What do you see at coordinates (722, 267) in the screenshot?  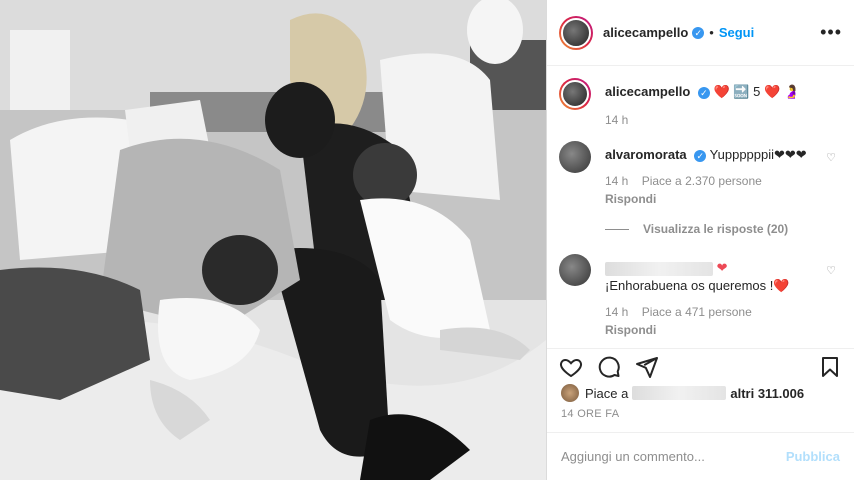 I see `heart-emoji: ❤` at bounding box center [722, 267].